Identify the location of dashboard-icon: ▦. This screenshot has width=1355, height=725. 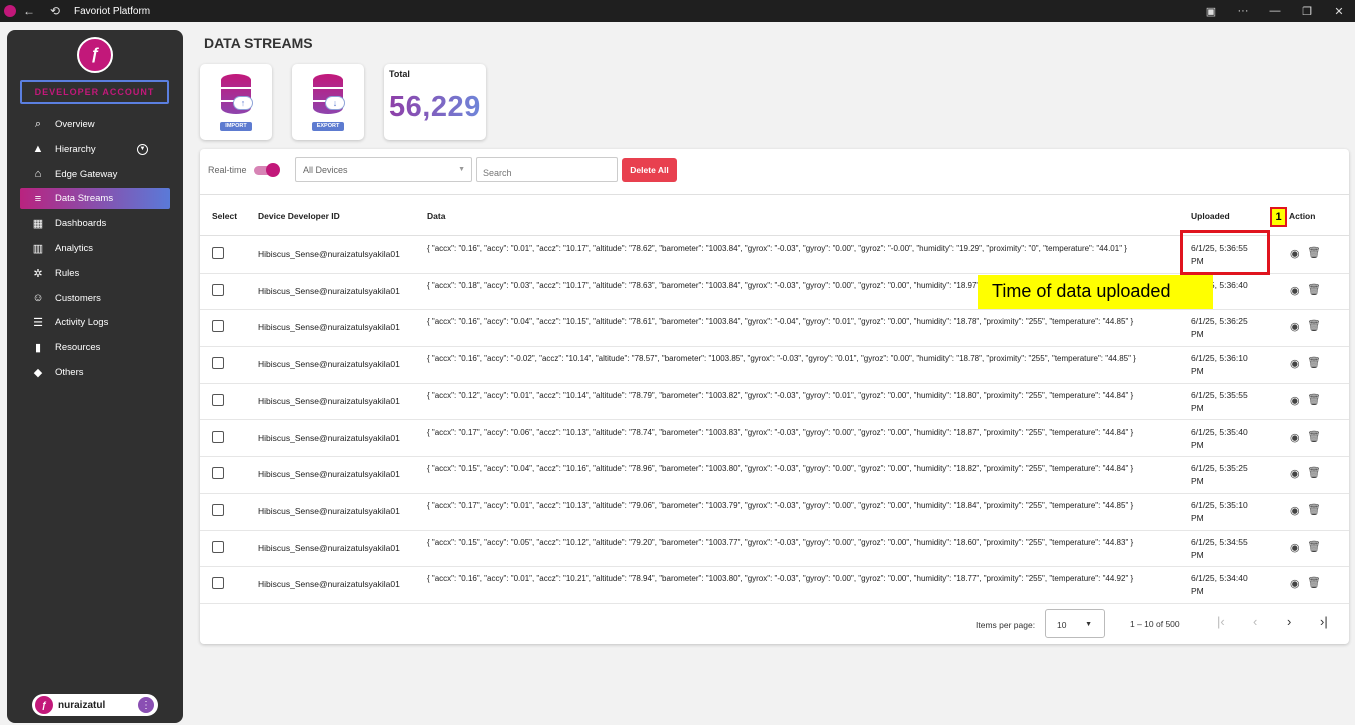
(38, 224).